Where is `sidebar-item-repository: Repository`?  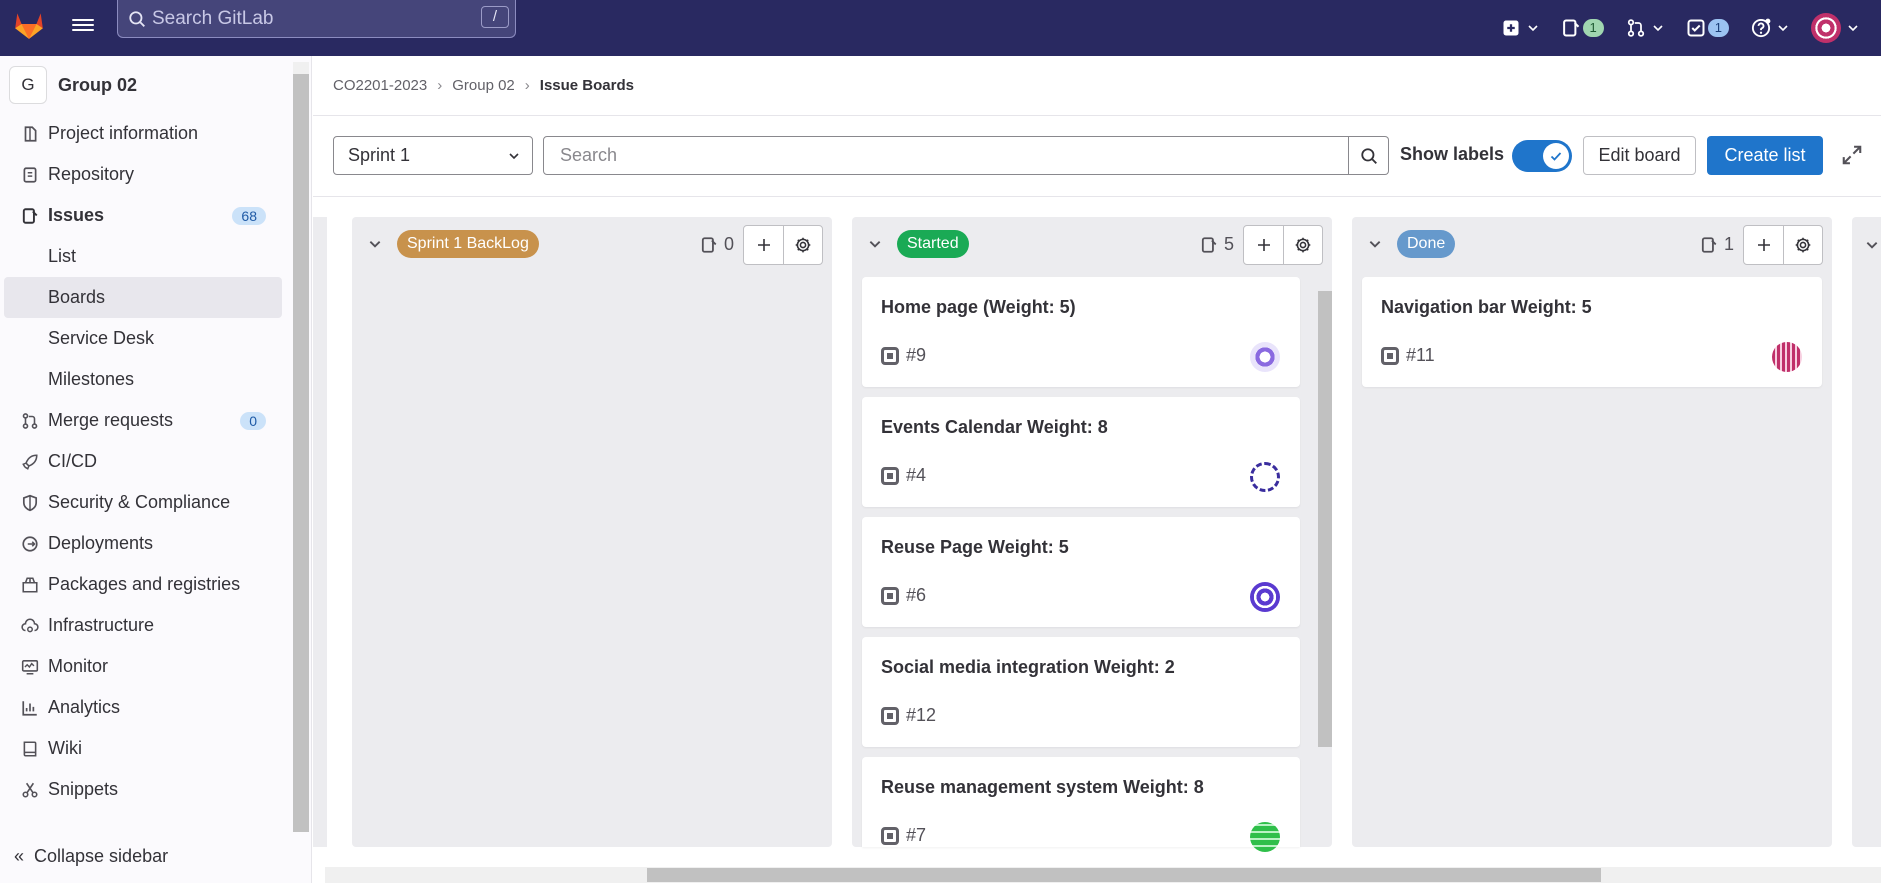 sidebar-item-repository: Repository is located at coordinates (145, 174).